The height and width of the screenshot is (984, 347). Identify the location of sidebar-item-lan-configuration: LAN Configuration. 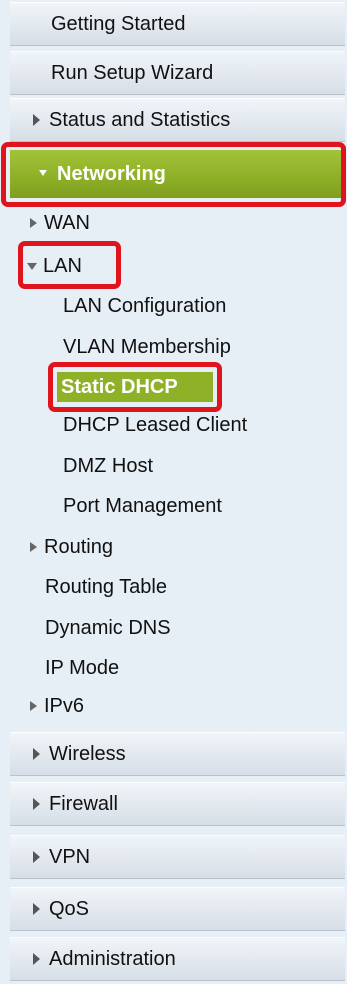
(144, 306).